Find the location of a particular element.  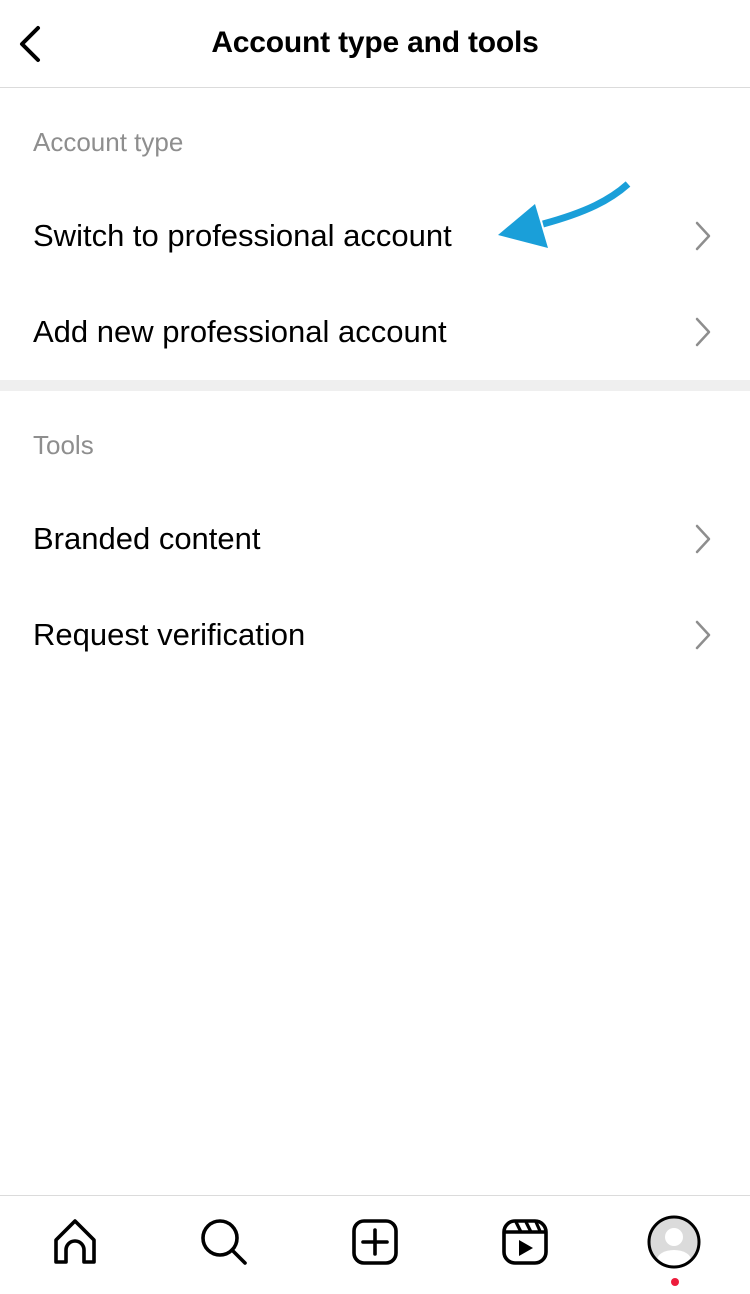

tab-create is located at coordinates (375, 1242).